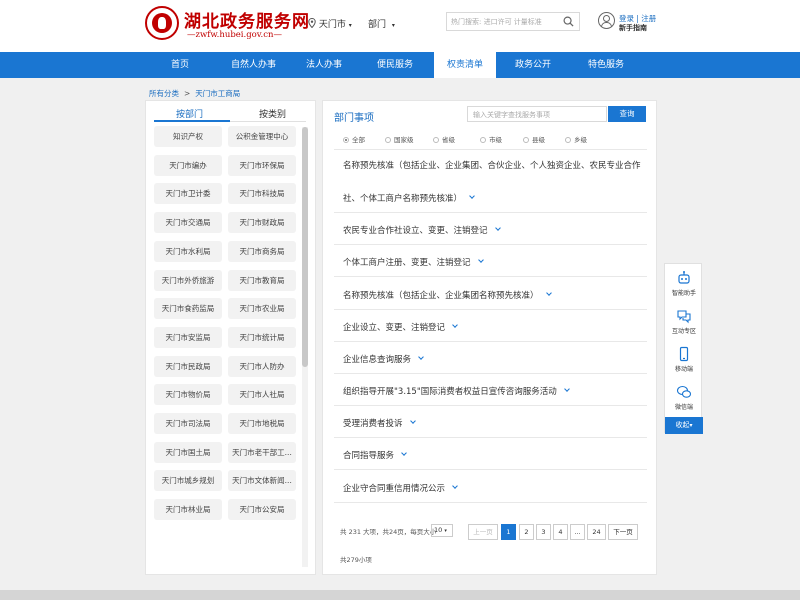  Describe the element at coordinates (447, 295) in the screenshot. I see `list-item: 名称预先核准（包括企业、企业集团名称预先核准）` at that location.